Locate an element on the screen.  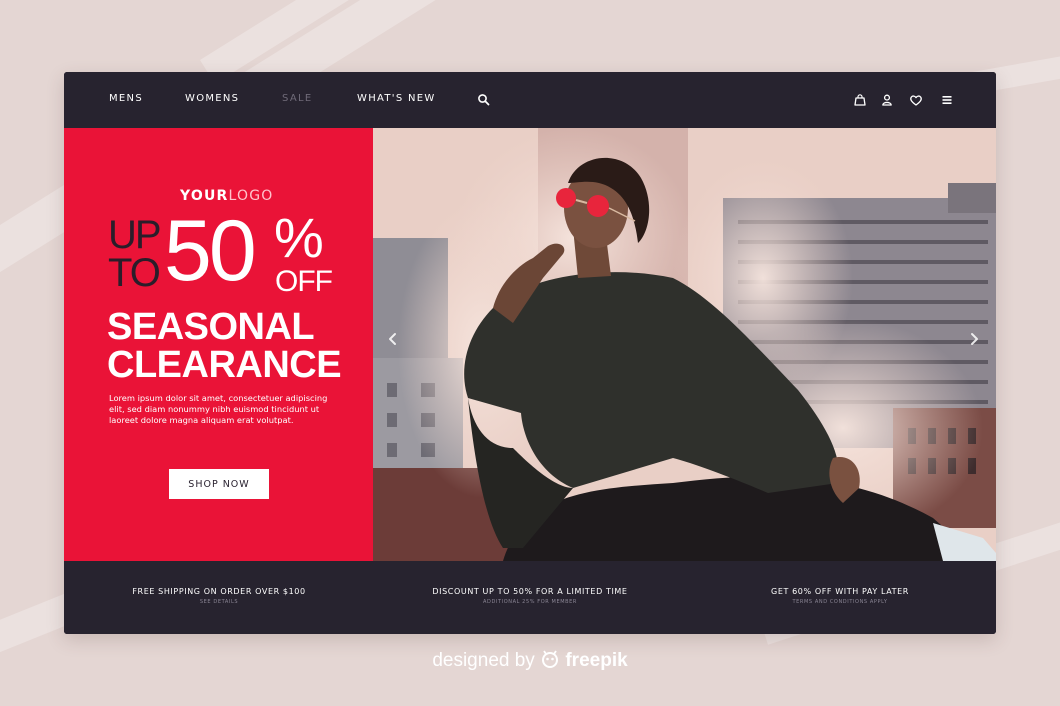
user-icon is located at coordinates (887, 100).